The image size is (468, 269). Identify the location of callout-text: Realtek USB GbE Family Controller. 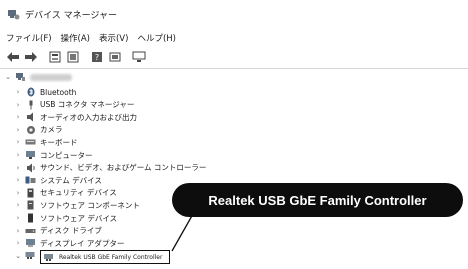
(317, 200).